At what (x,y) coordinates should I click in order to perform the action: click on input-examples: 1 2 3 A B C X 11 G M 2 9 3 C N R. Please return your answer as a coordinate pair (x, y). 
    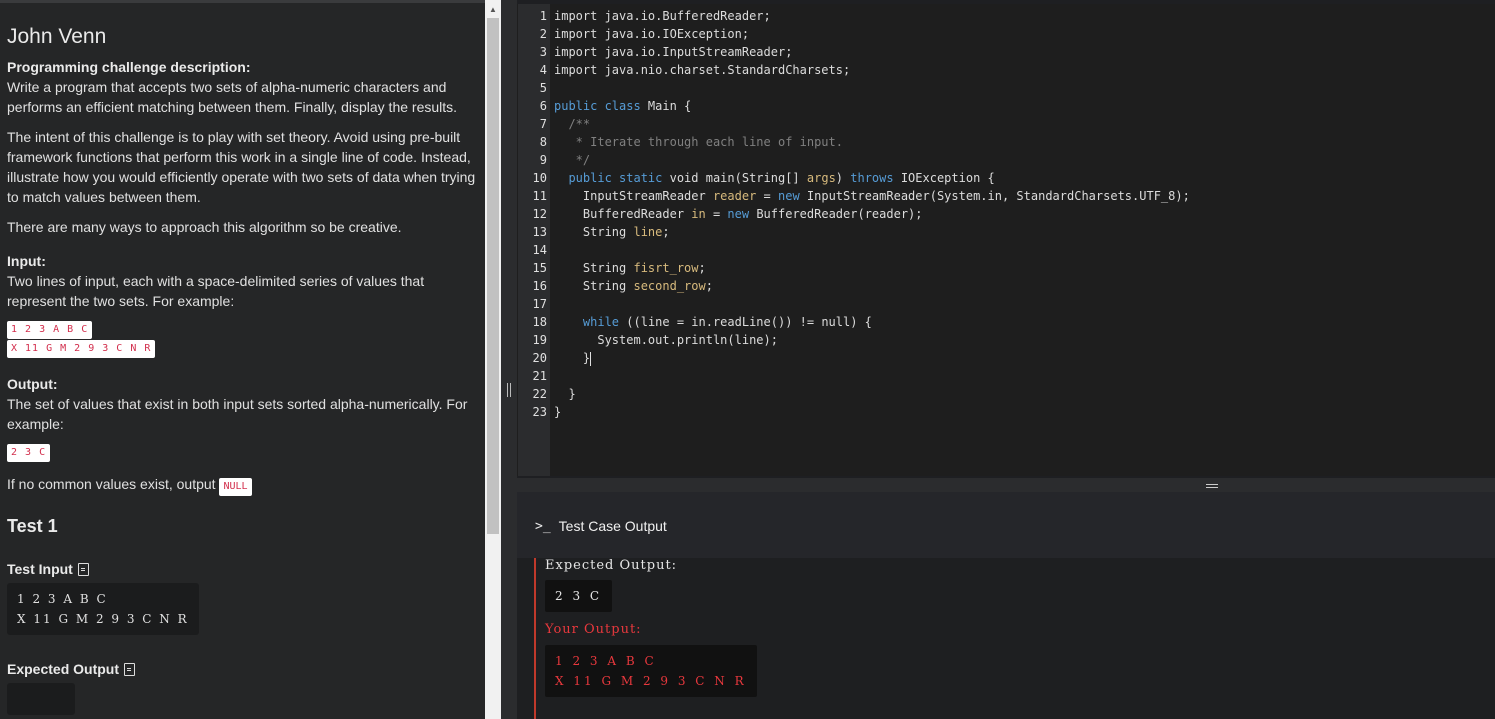
    Looking at the image, I should click on (242, 339).